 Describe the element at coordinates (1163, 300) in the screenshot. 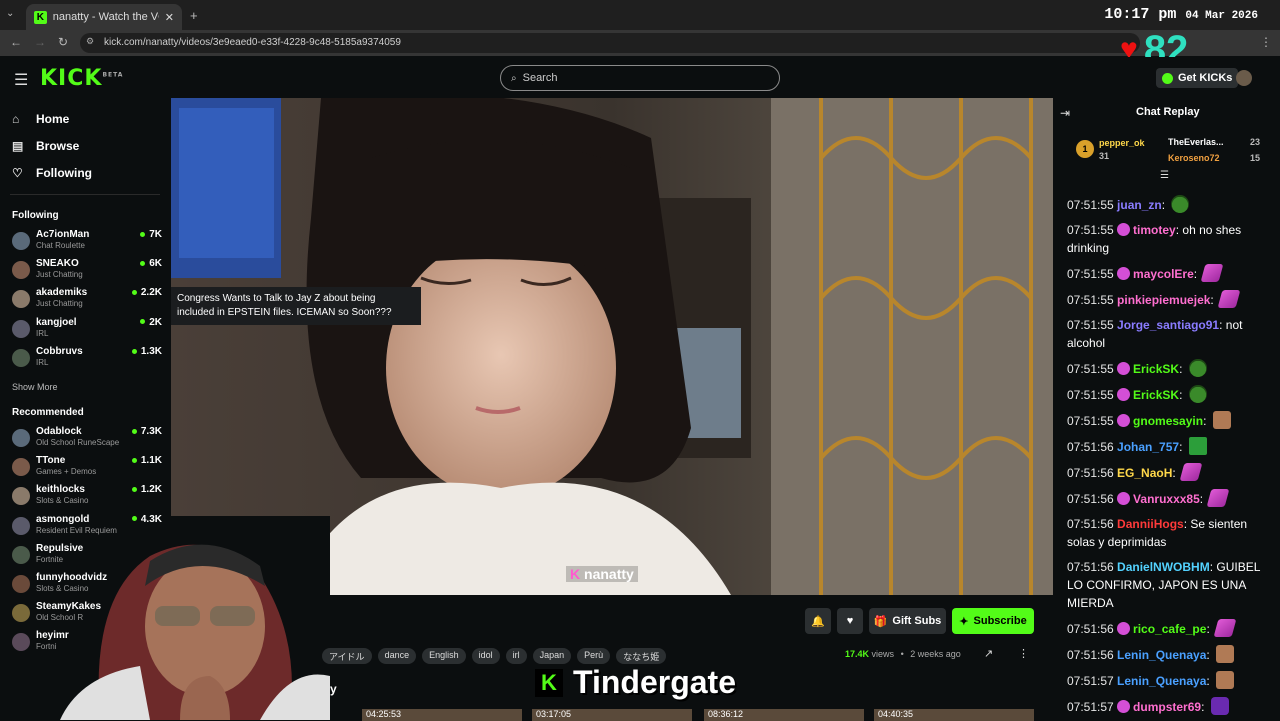

I see `message-username: pinkiepiemuejek` at that location.